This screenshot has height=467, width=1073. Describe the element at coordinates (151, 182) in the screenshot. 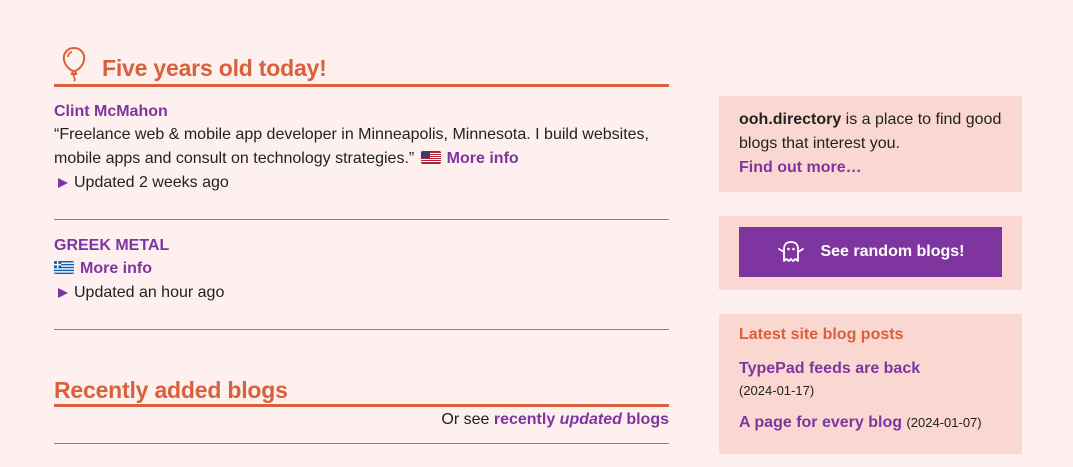

I see `updated-text: Updated 2 weeks ago` at that location.